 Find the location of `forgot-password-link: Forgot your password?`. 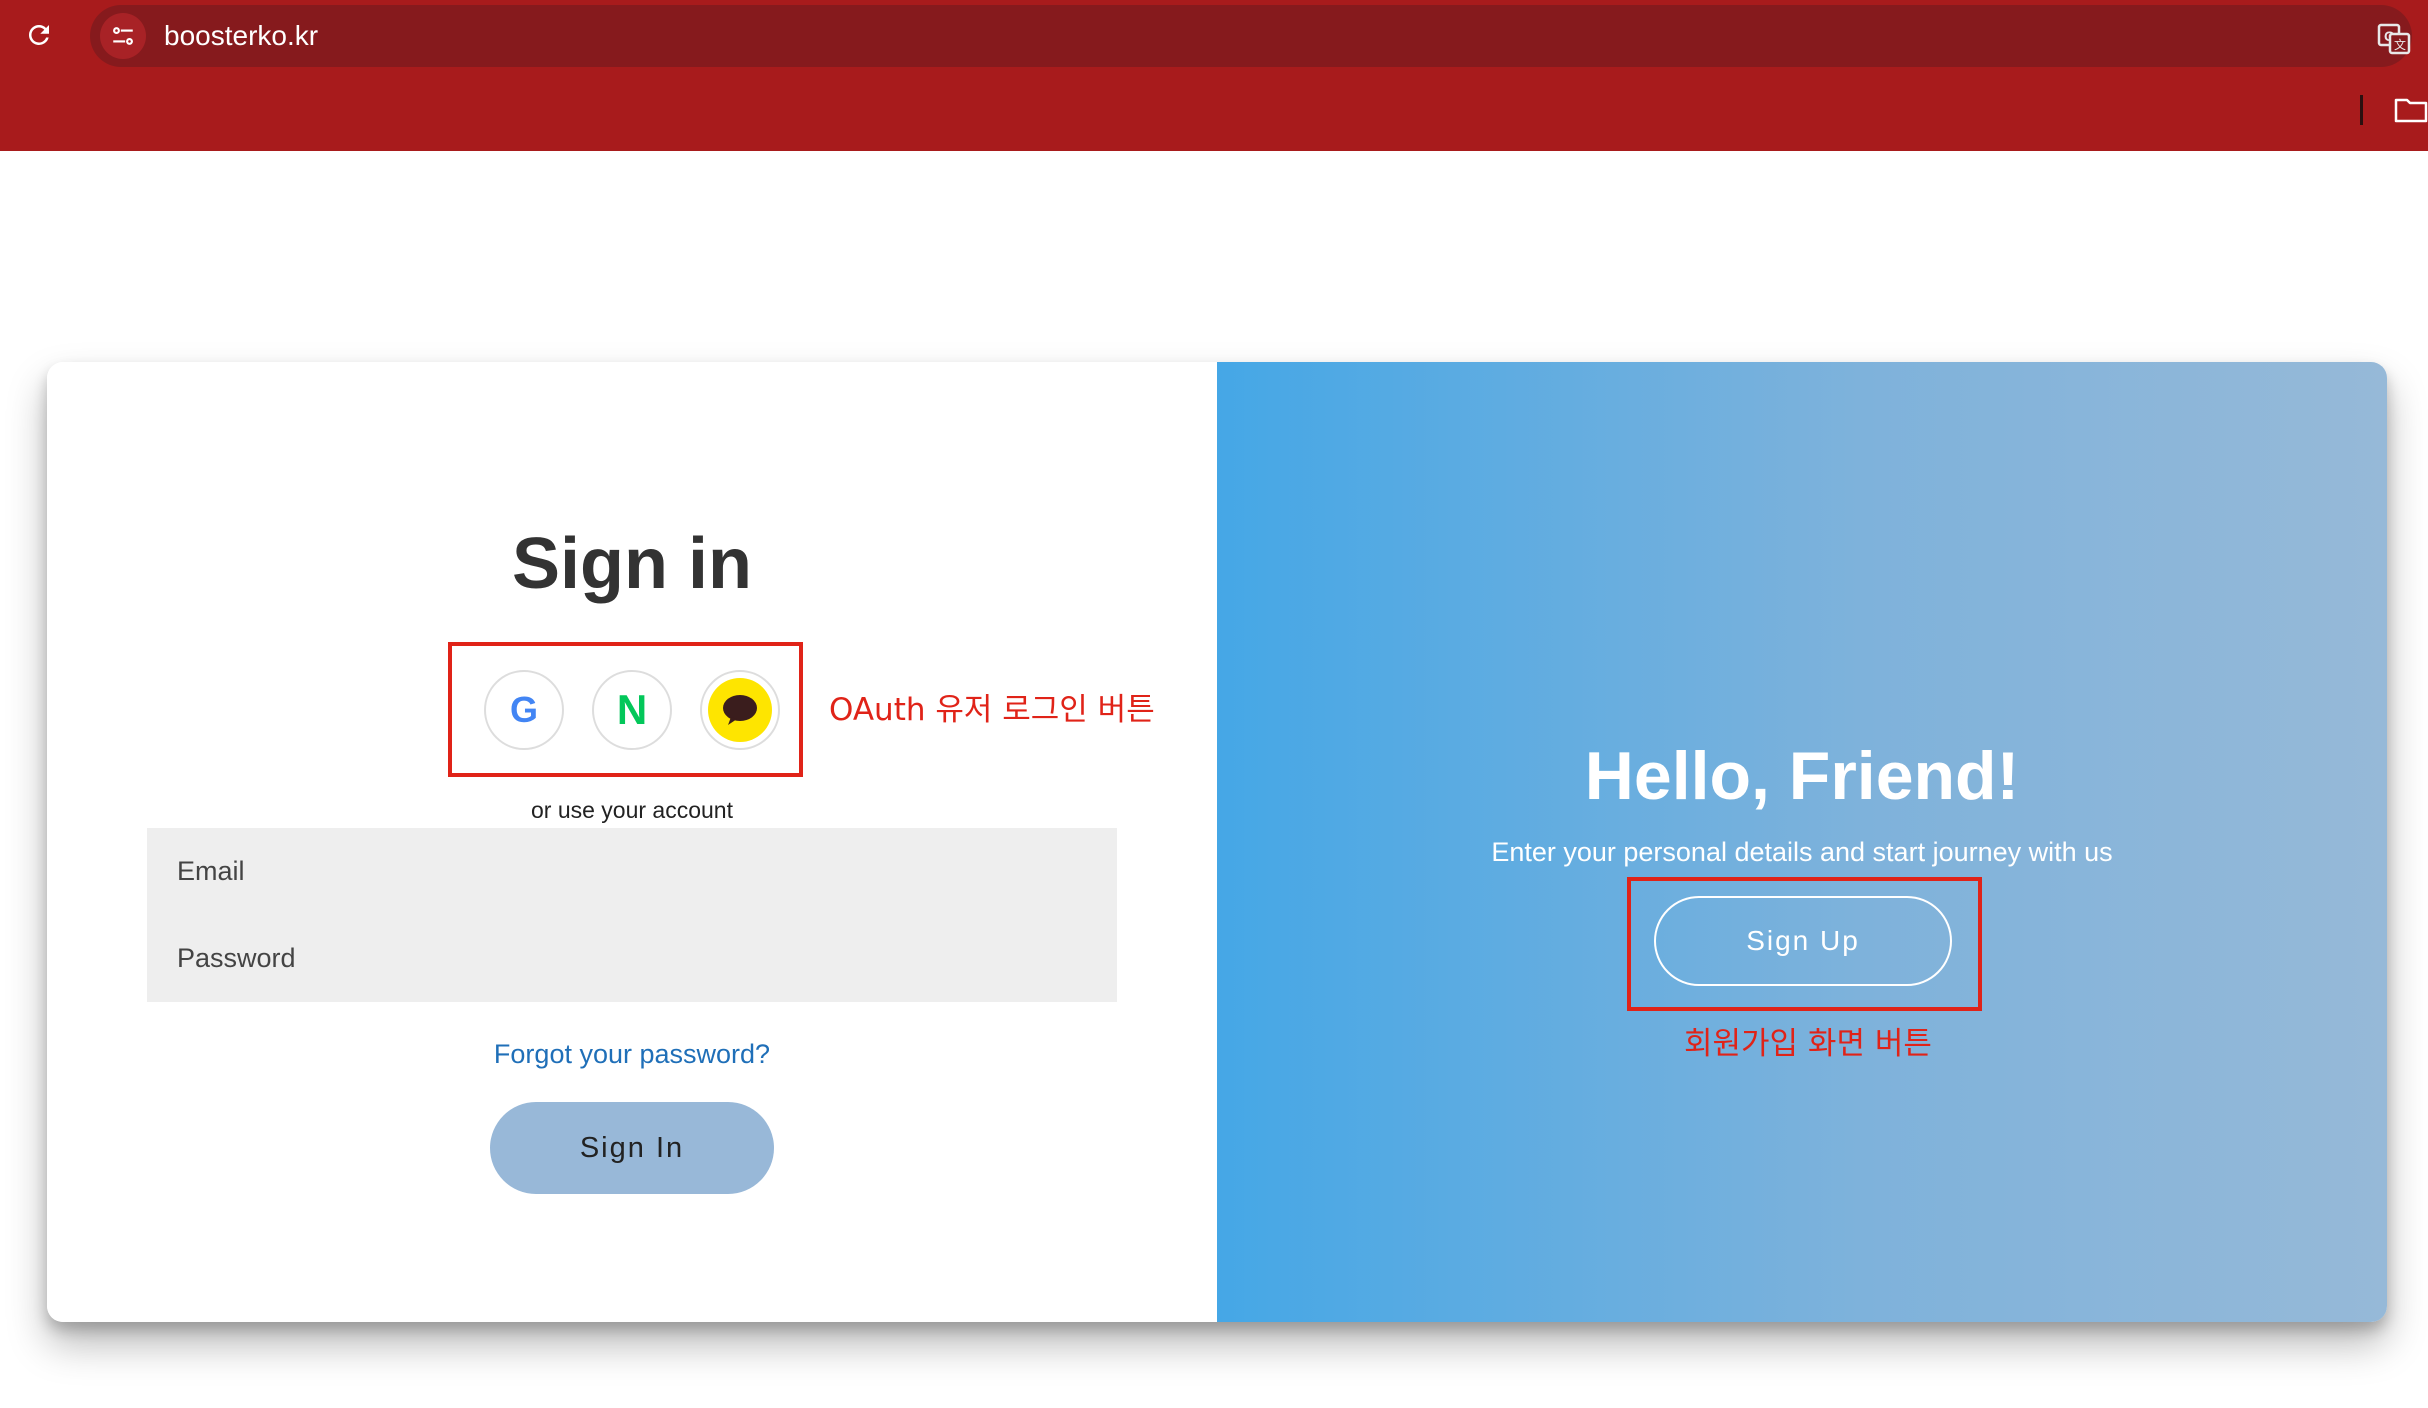

forgot-password-link: Forgot your password? is located at coordinates (632, 1054).